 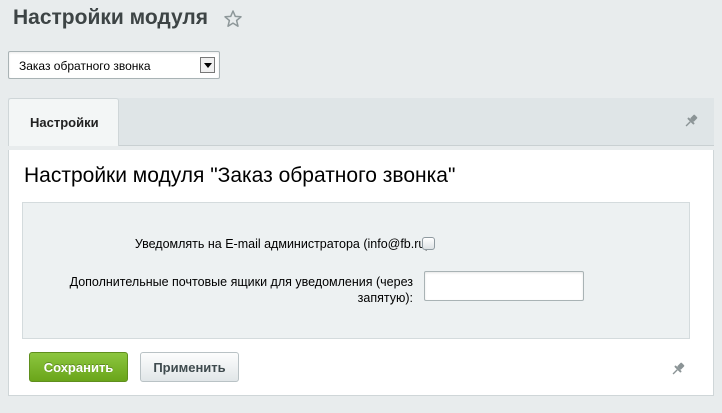 What do you see at coordinates (85, 66) in the screenshot?
I see `module-select-value: Заказ обратного звонка` at bounding box center [85, 66].